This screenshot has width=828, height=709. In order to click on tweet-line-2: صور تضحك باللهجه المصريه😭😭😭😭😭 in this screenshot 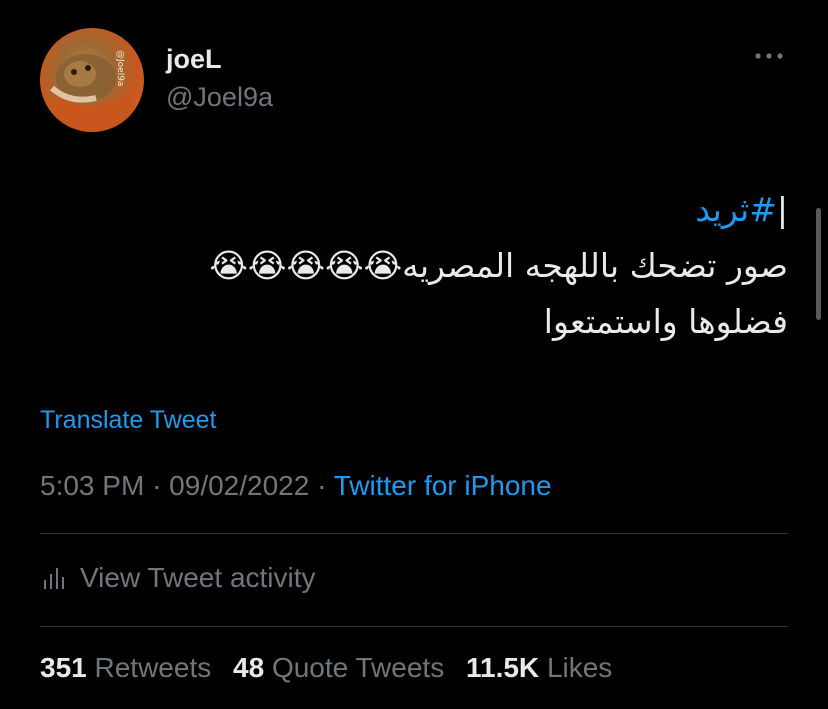, I will do `click(498, 265)`.